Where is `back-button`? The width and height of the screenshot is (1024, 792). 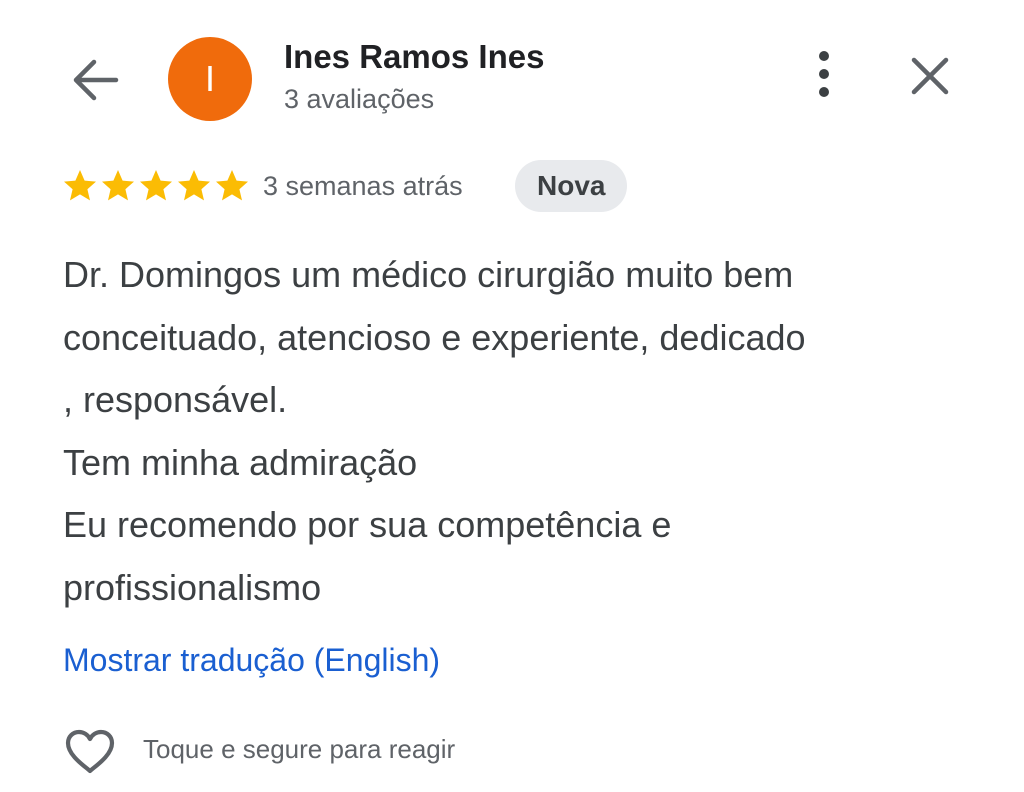
back-button is located at coordinates (95, 80).